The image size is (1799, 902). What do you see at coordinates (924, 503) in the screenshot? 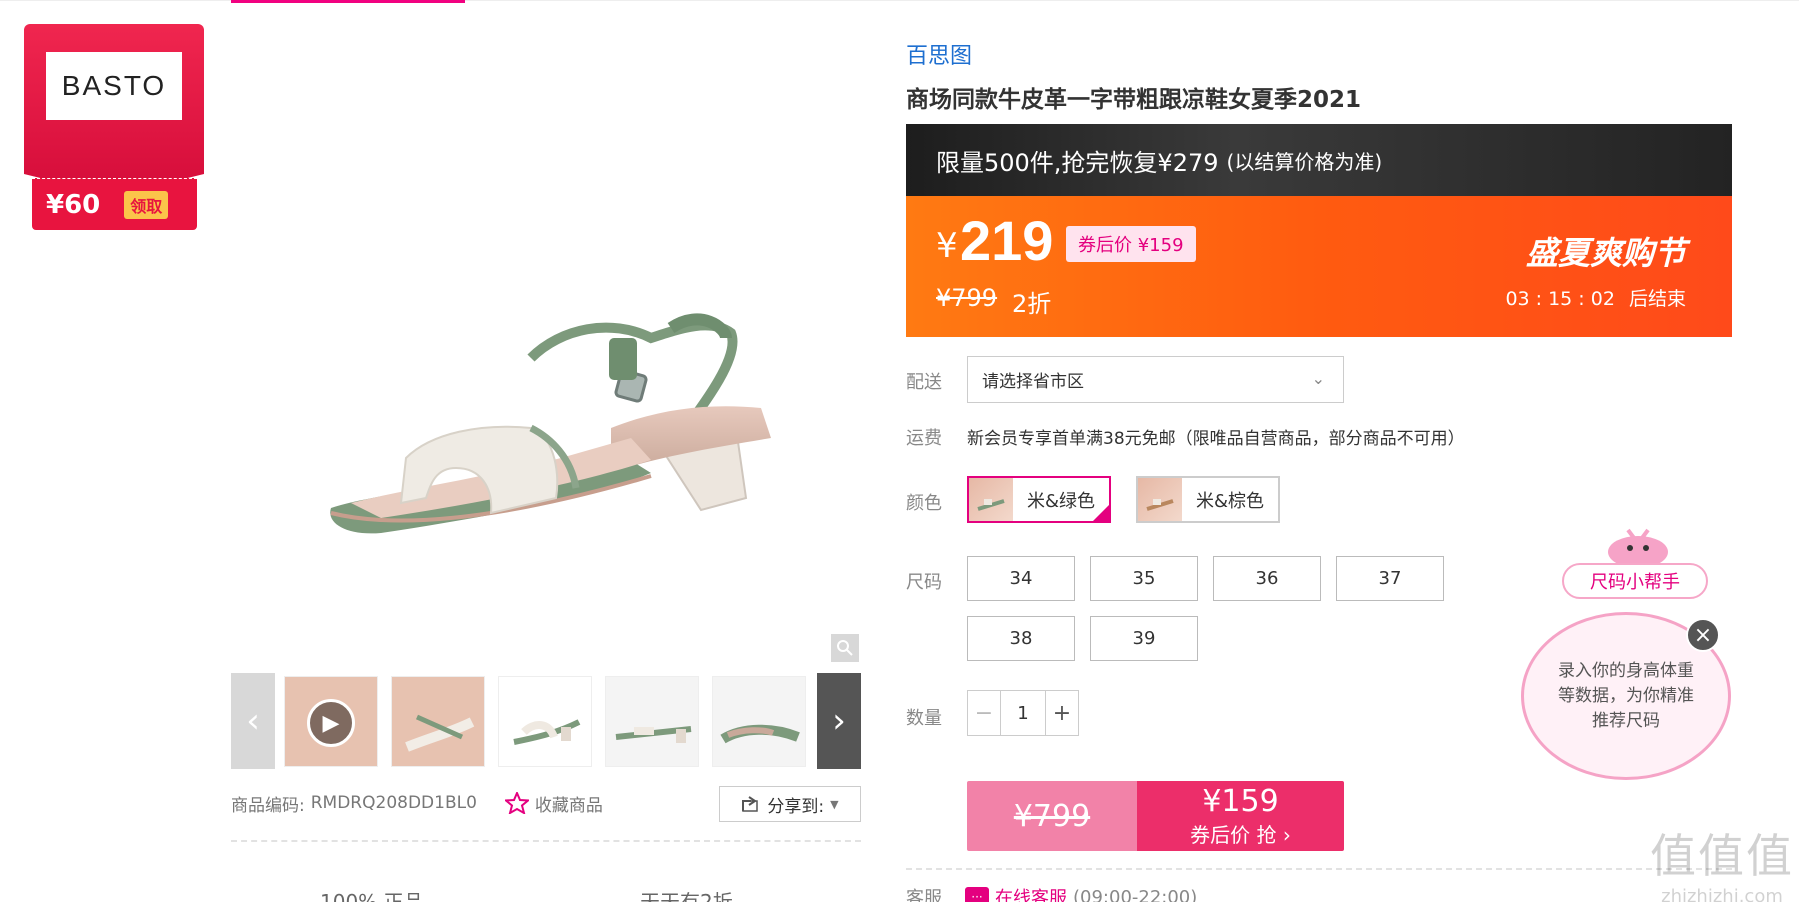
I see `color-label: 颜色` at bounding box center [924, 503].